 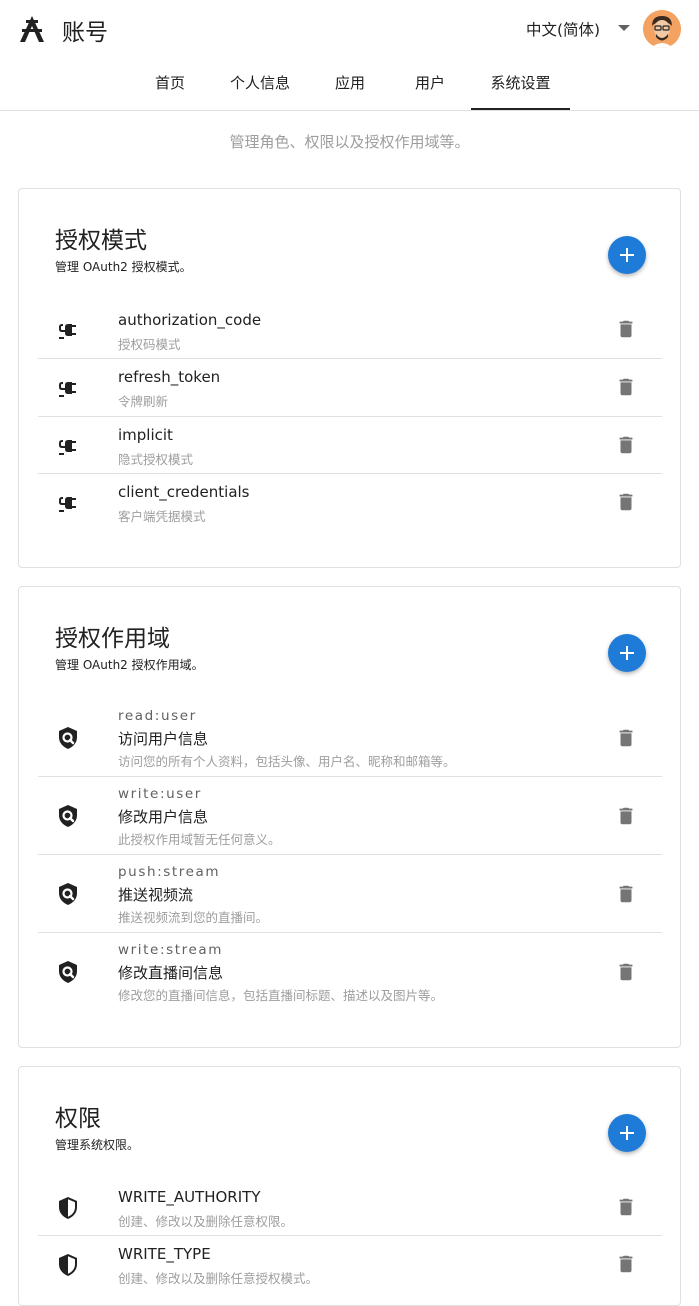 I want to click on item-description: 创建、修改以及删除任意授权模式。, so click(x=218, y=1278).